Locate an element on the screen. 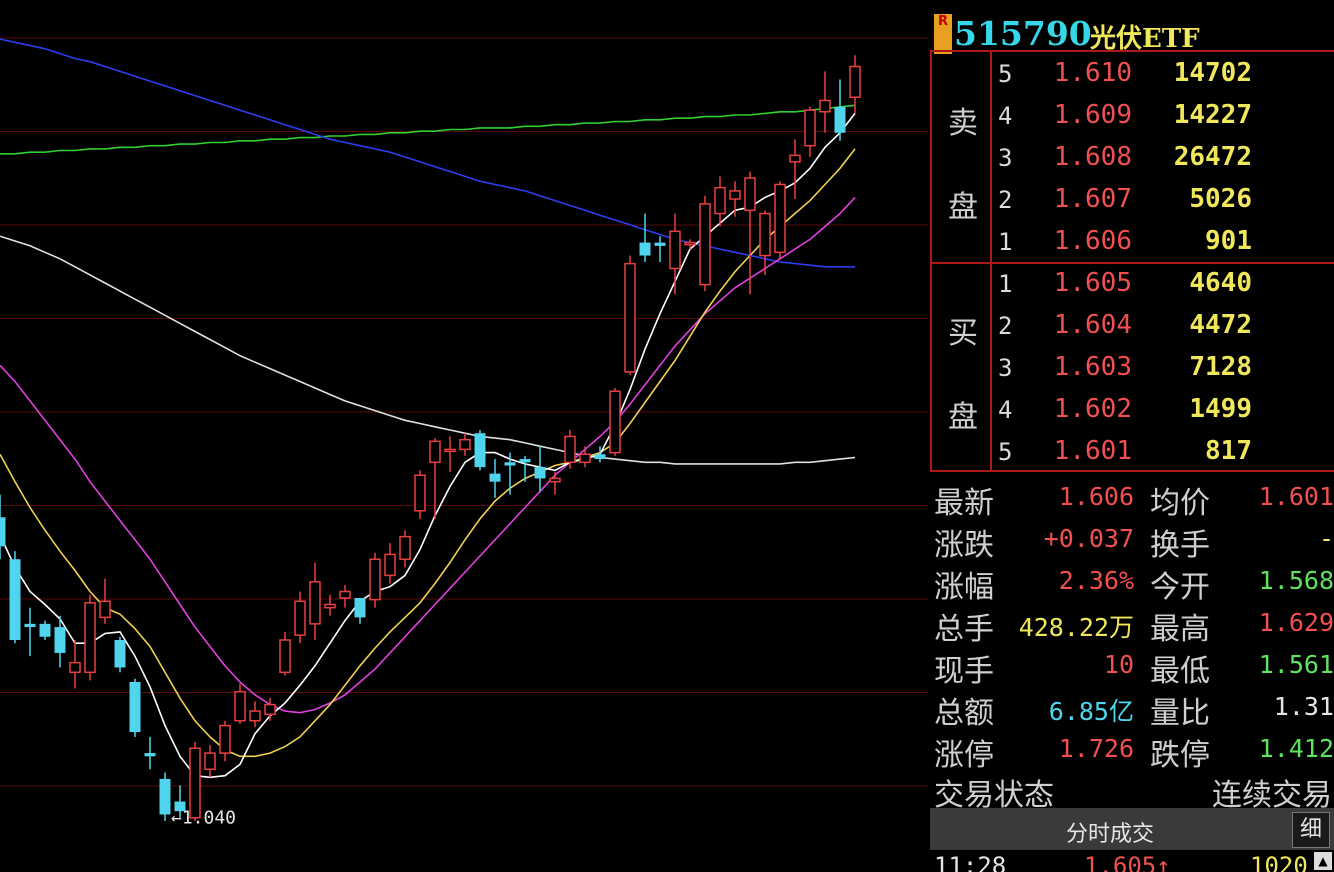 This screenshot has width=1334, height=872. stat-label: 均价 is located at coordinates (1180, 503).